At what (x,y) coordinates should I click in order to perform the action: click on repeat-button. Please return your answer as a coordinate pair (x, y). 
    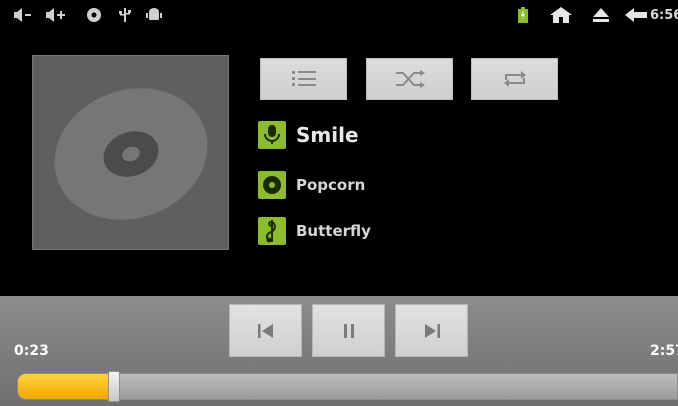
    Looking at the image, I should click on (514, 79).